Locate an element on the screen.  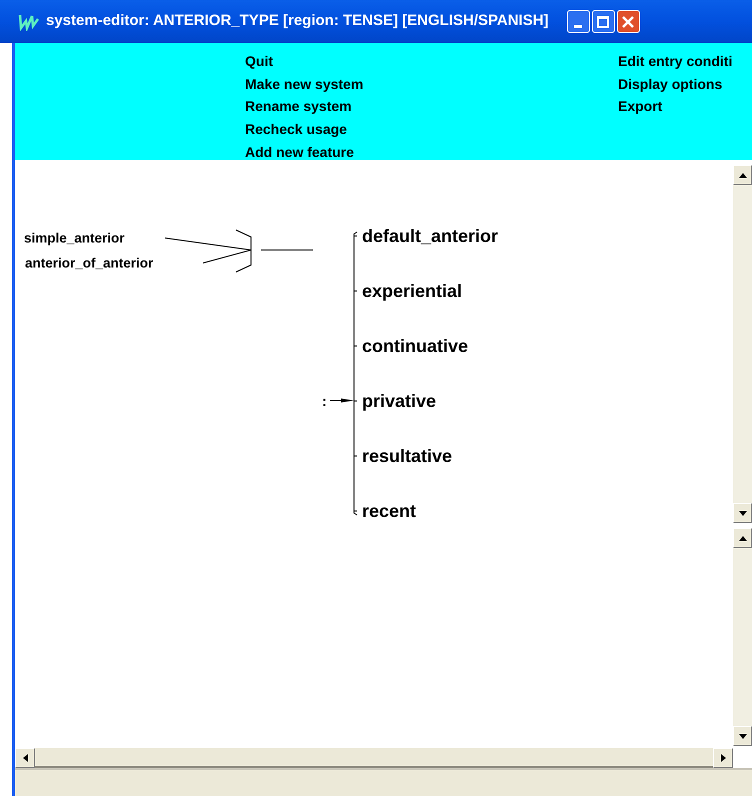
entry-condition-label: simple_anterior is located at coordinates (74, 238).